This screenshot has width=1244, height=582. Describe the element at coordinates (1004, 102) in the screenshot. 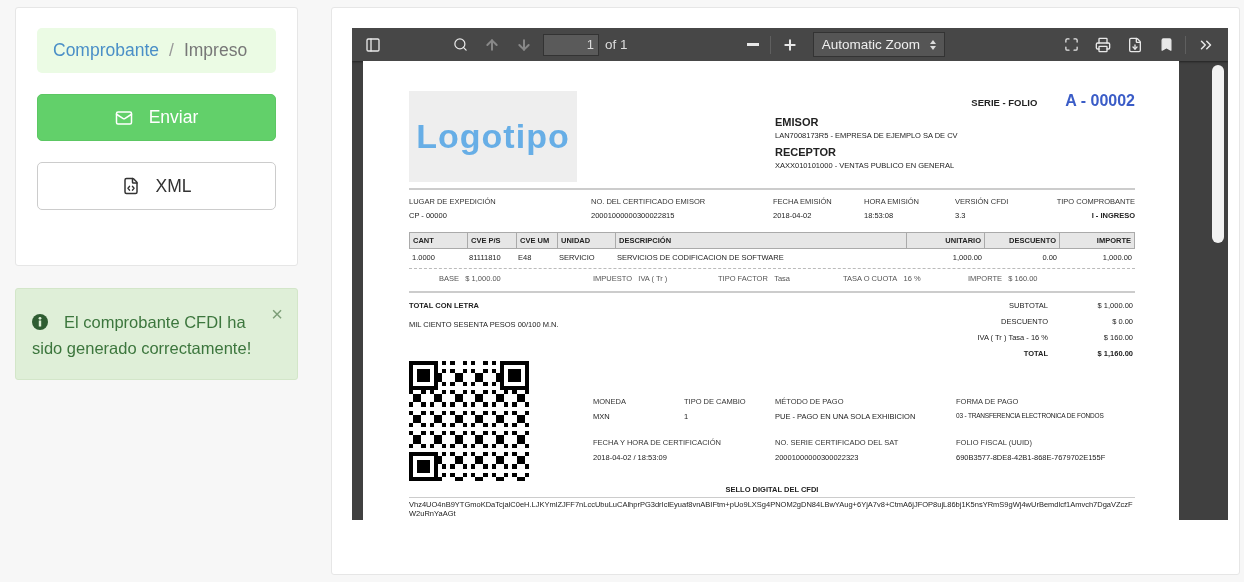

I see `serie-folio-label: SERIE - FOLIO` at that location.